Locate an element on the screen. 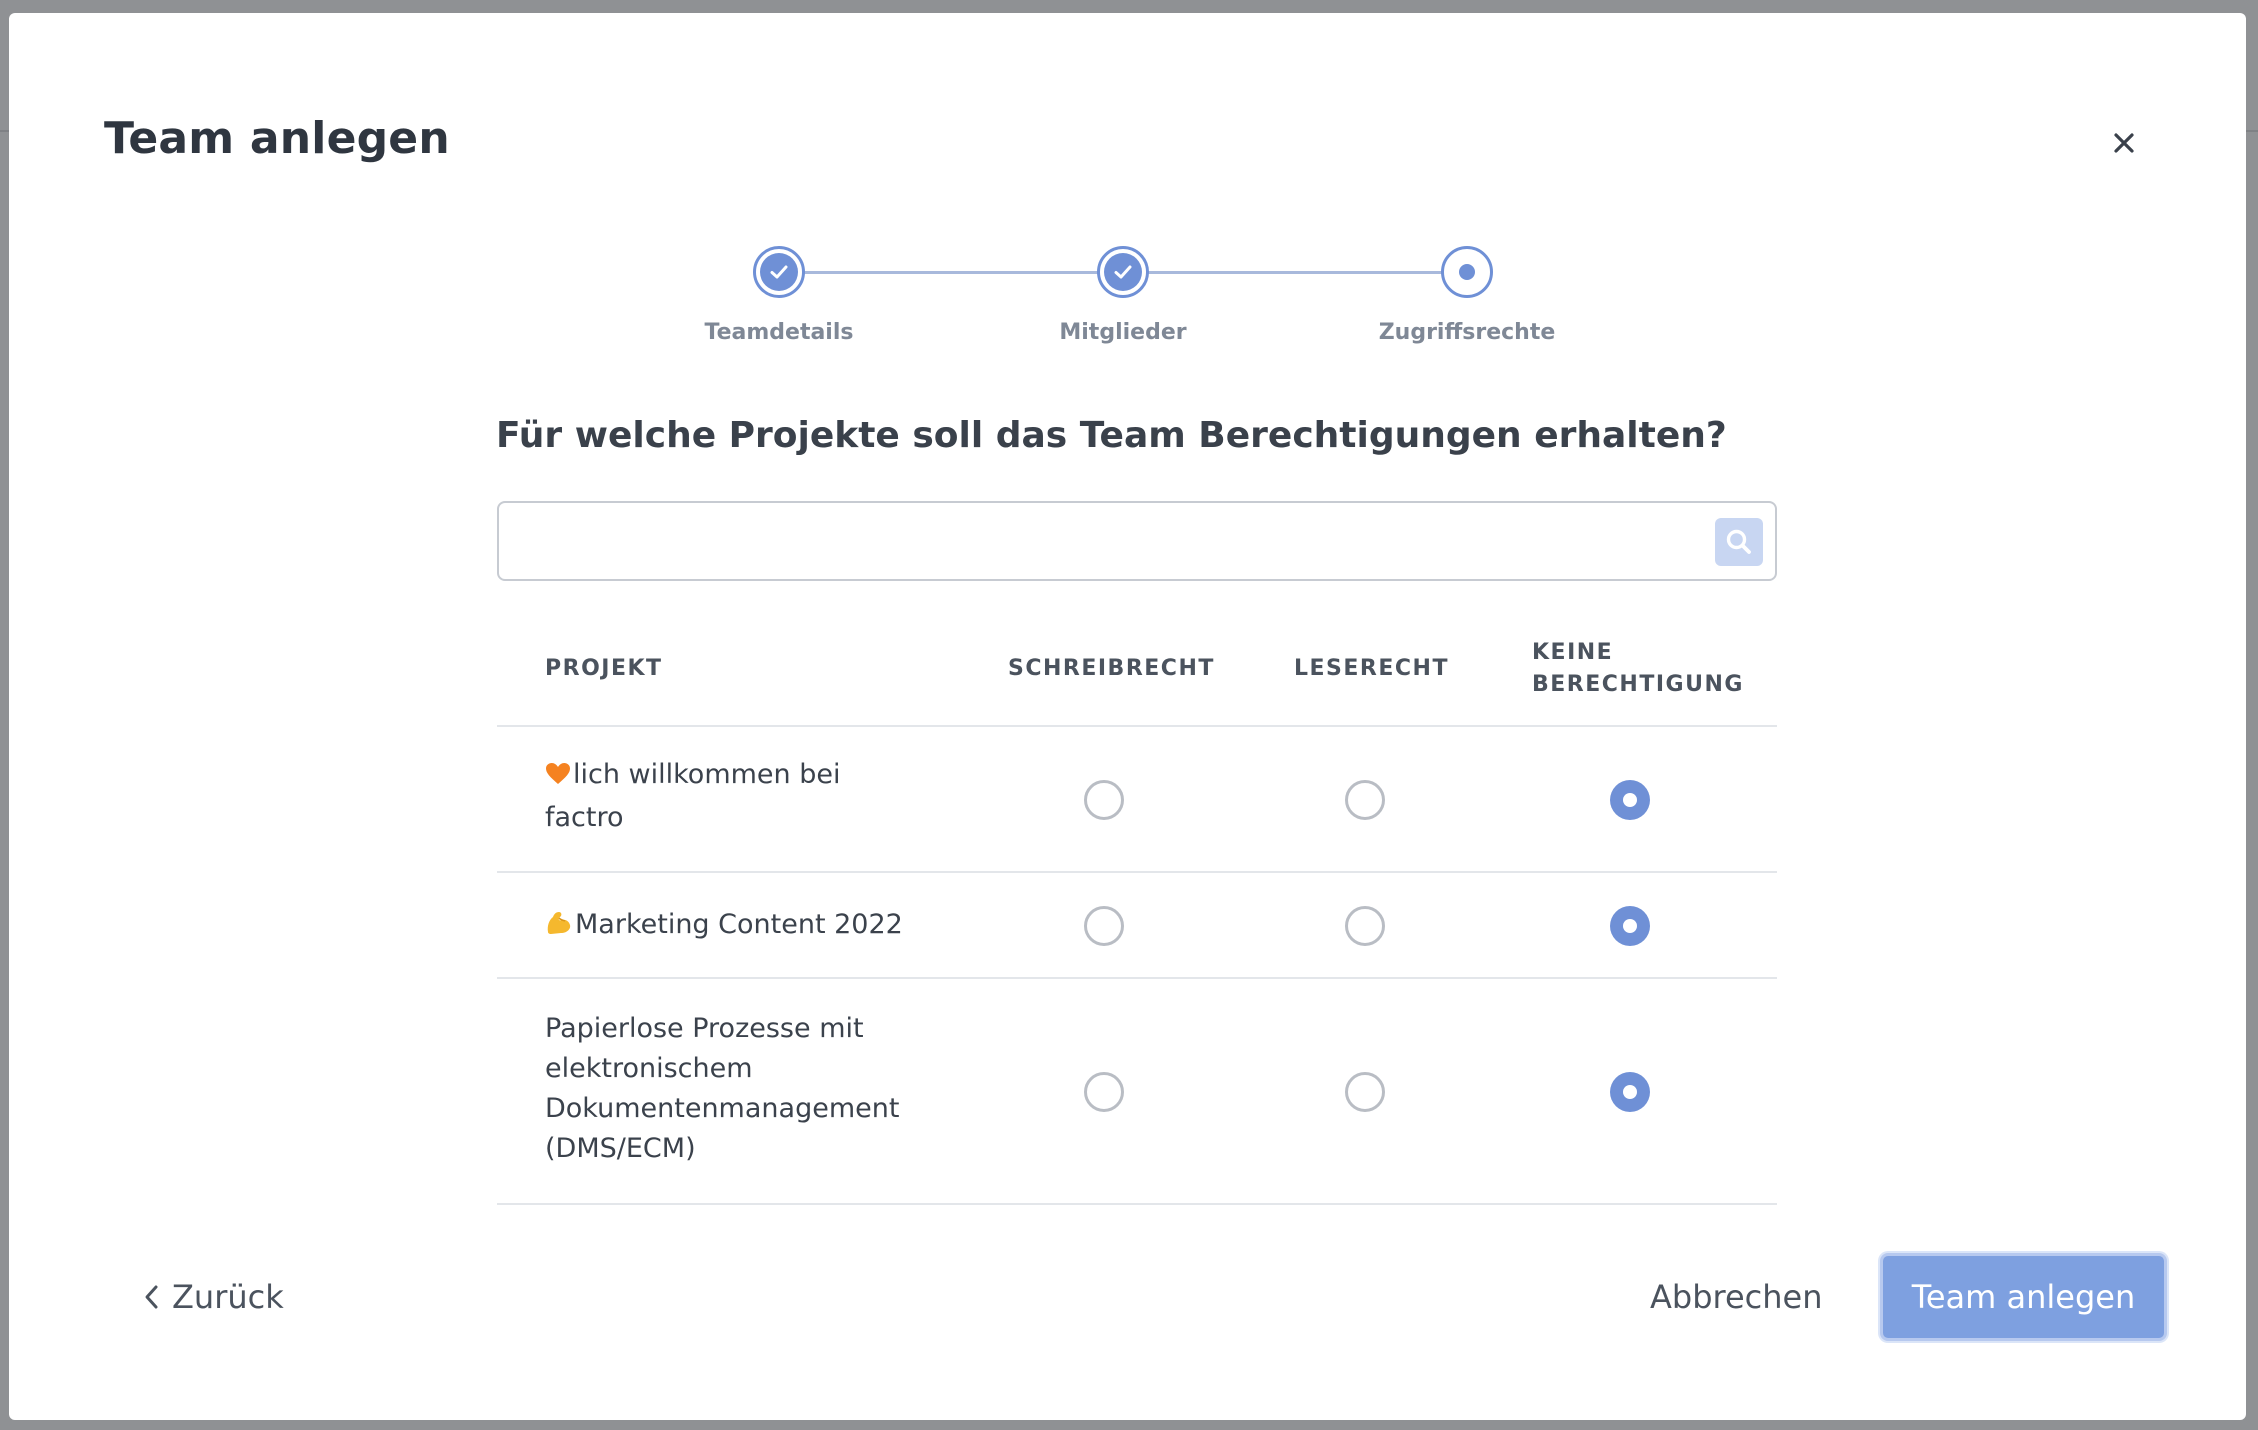 This screenshot has height=1430, width=2258. step-label: Mitglieder is located at coordinates (1123, 332).